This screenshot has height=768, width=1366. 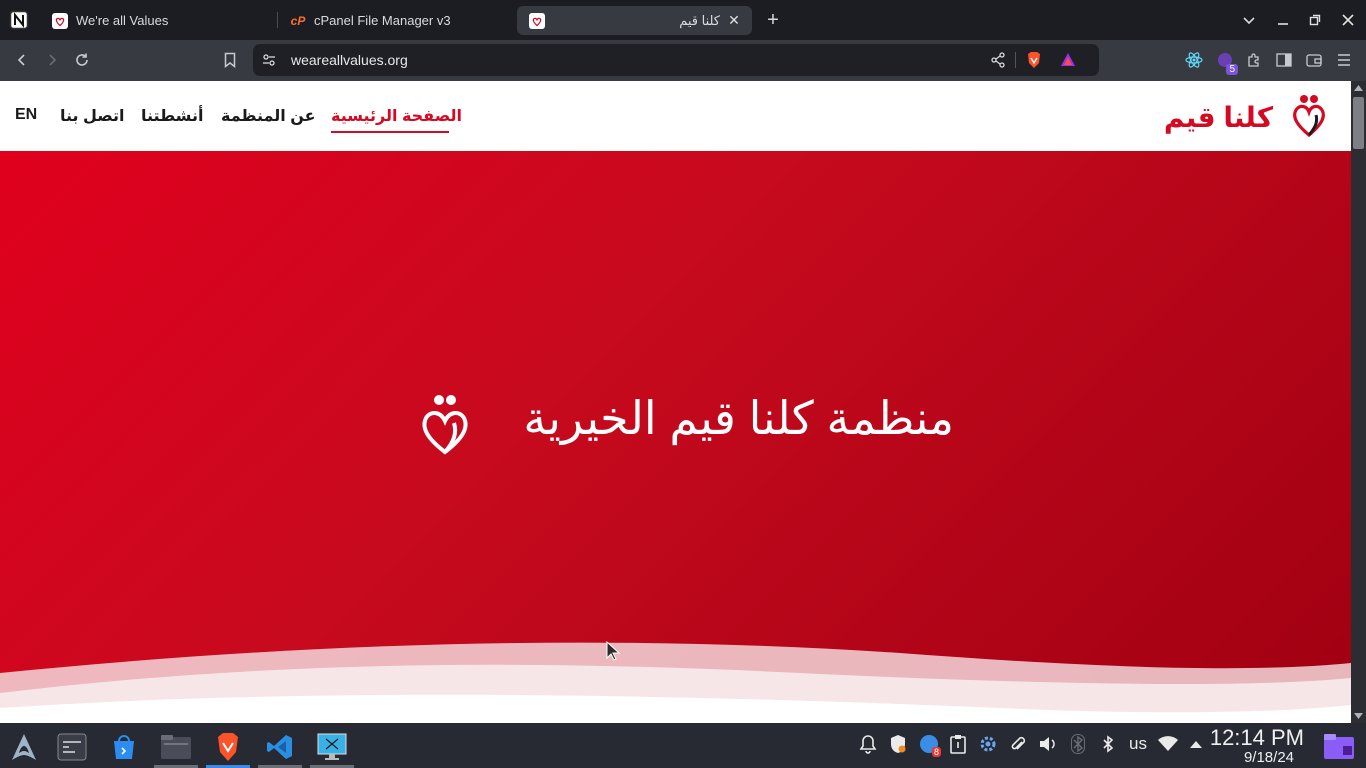 I want to click on notifications-bell-icon, so click(x=868, y=744).